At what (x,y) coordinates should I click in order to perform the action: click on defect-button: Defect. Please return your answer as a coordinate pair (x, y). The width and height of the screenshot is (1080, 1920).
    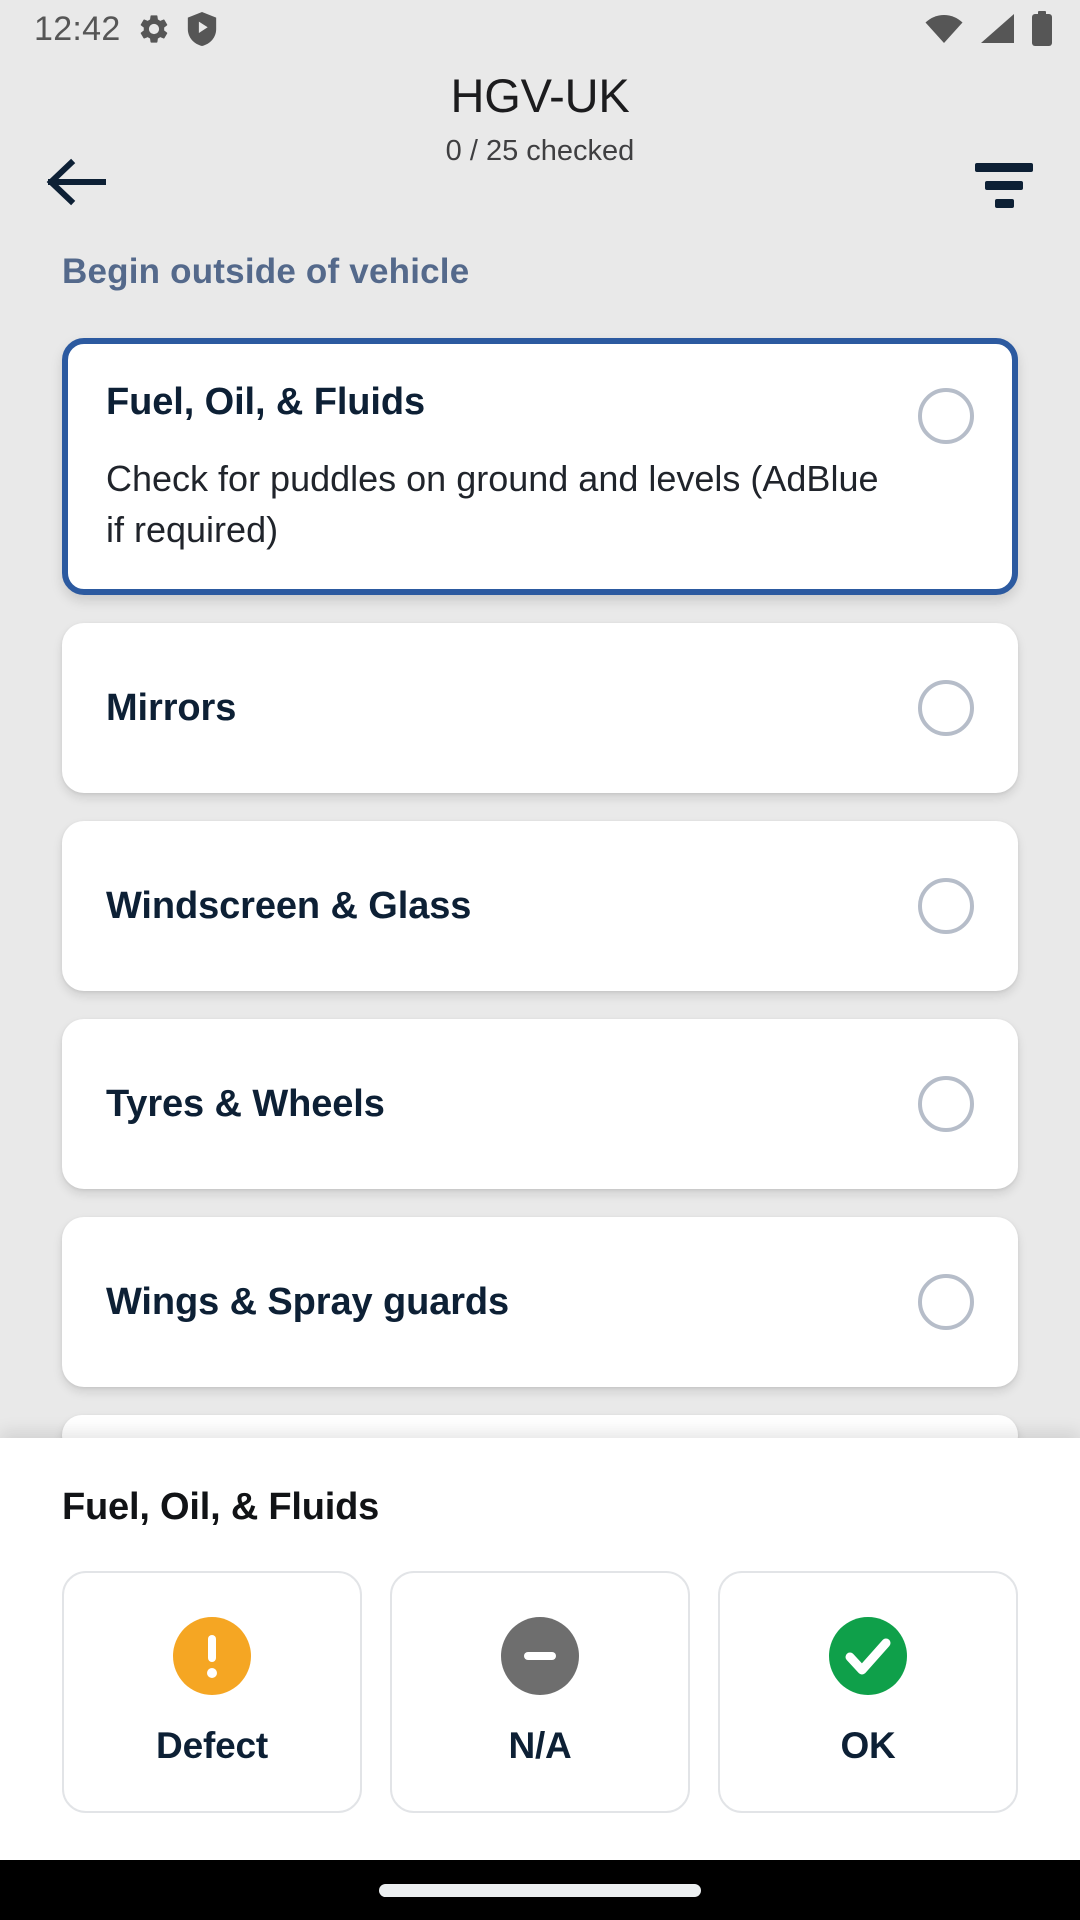
    Looking at the image, I should click on (212, 1692).